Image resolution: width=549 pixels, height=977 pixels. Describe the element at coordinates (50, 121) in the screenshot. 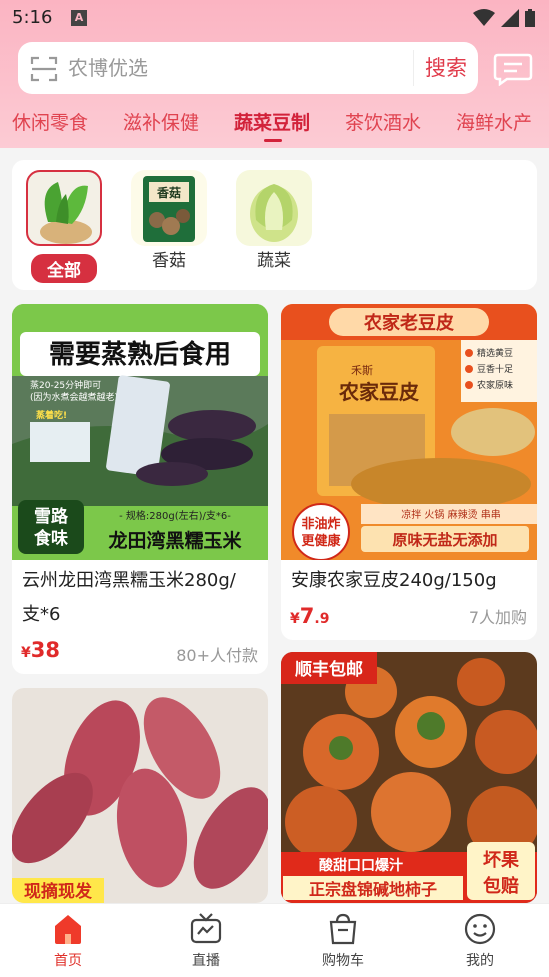

I see `tab-category-1: 休闲零食` at that location.